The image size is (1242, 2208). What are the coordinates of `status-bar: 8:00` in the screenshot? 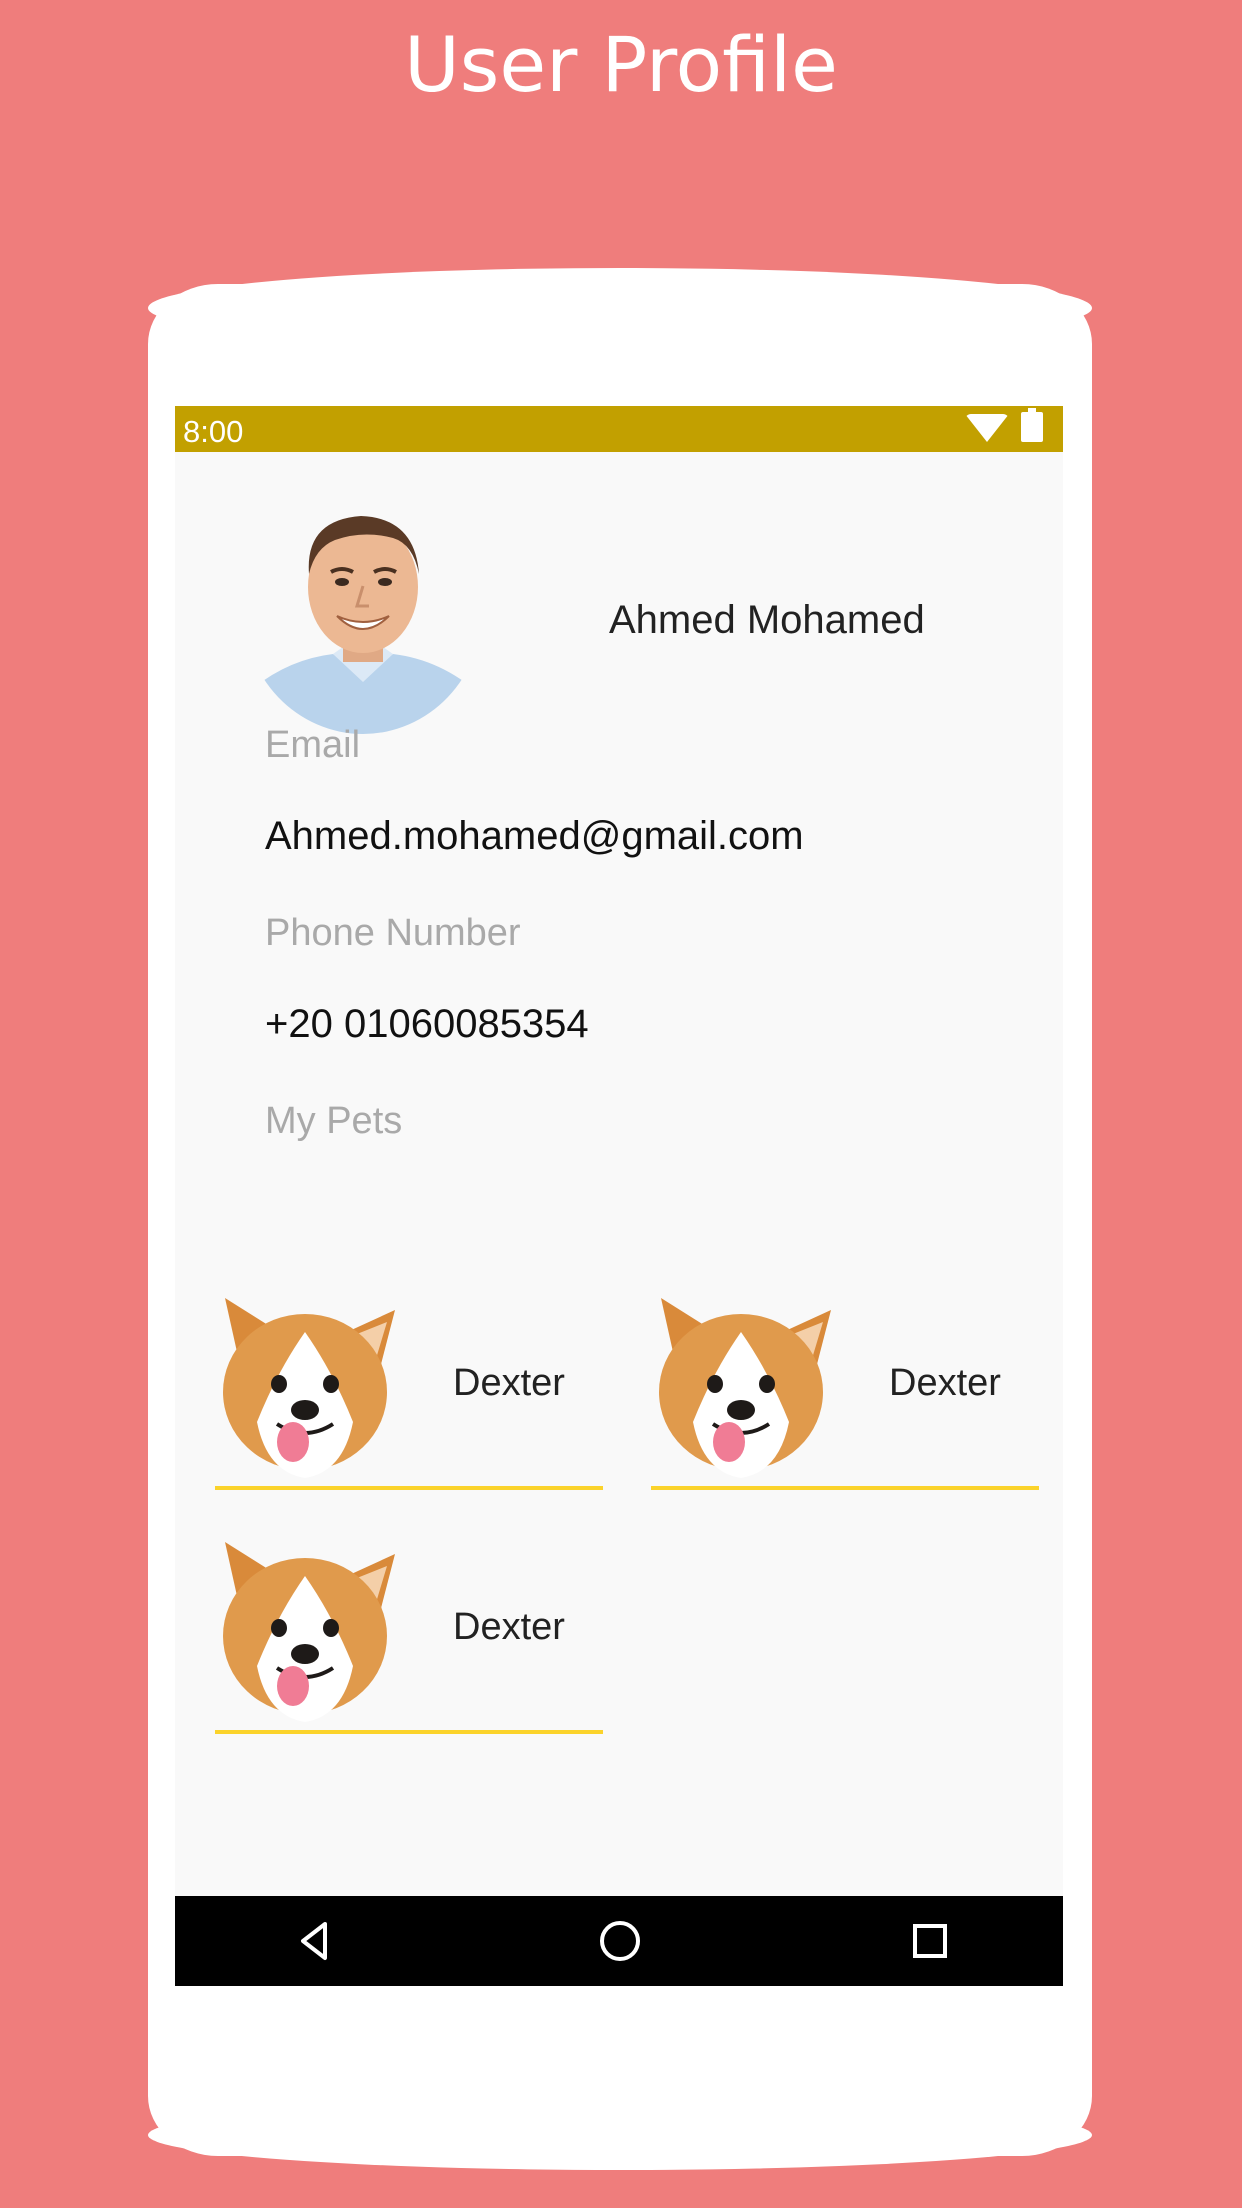 It's located at (619, 429).